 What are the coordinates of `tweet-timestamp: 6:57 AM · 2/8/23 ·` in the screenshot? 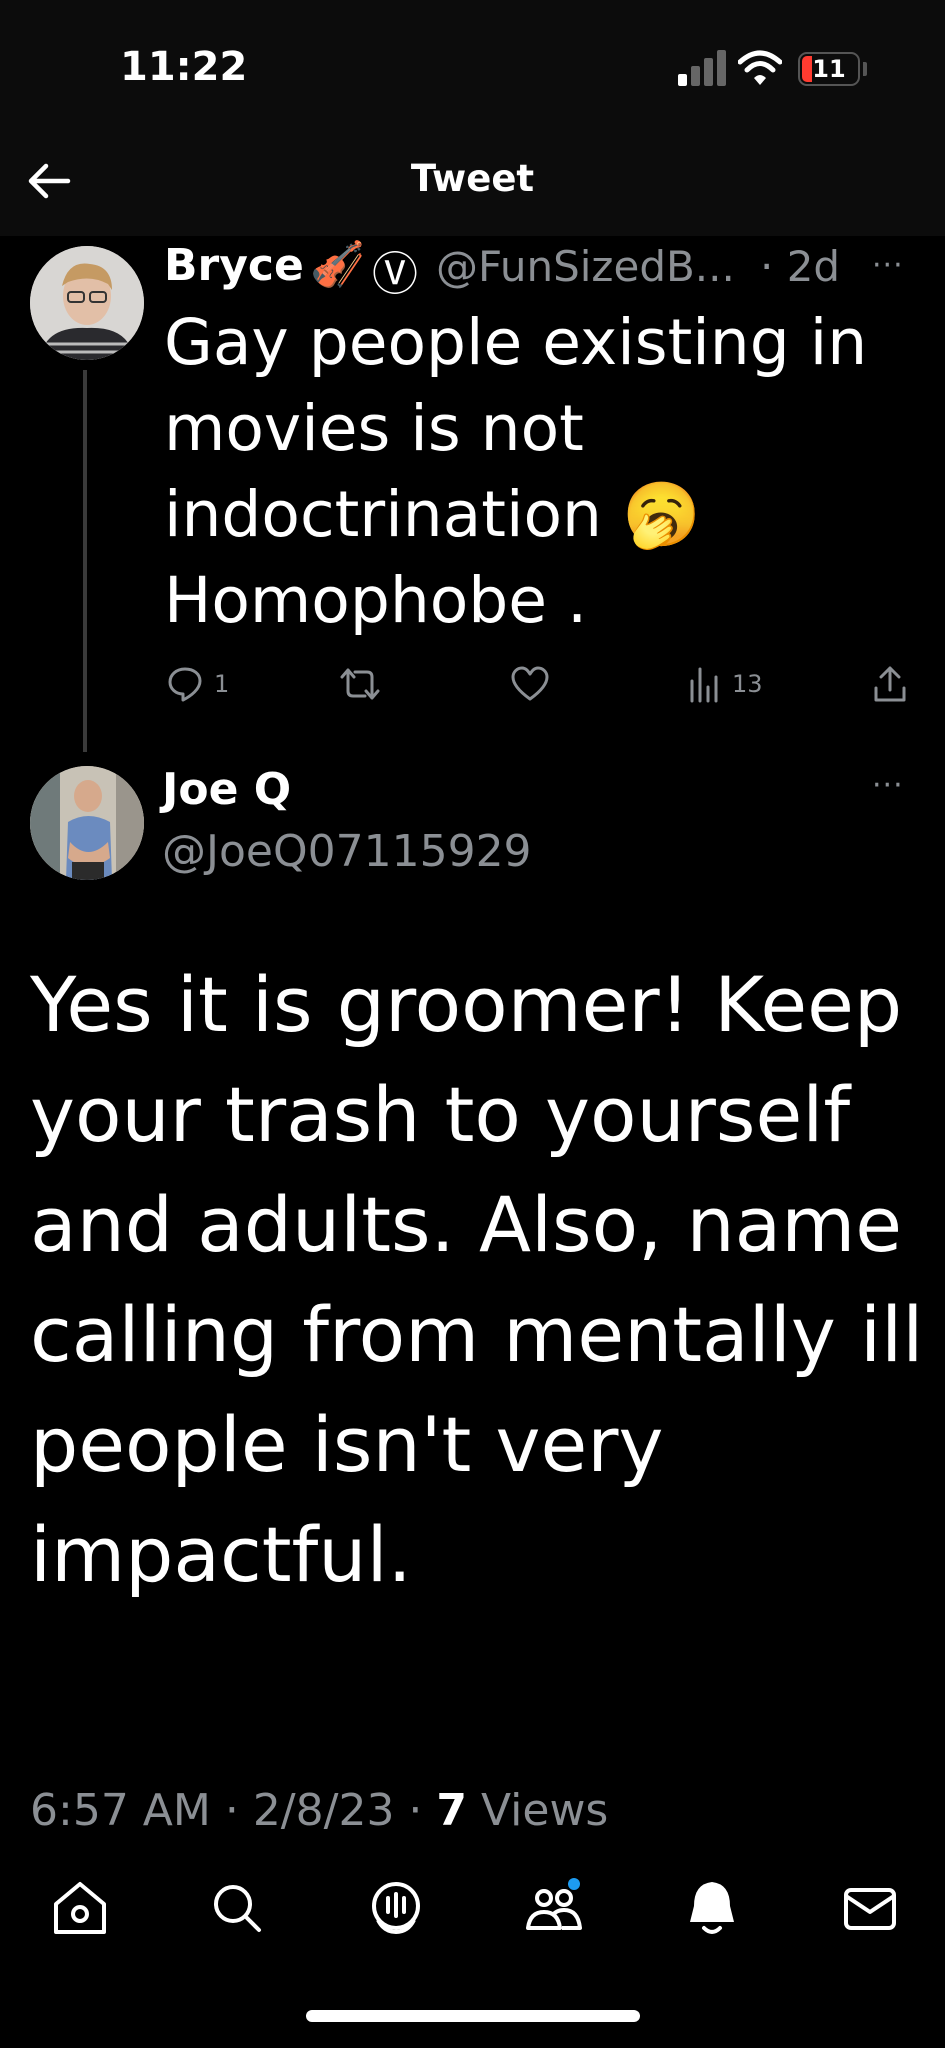 It's located at (233, 1810).